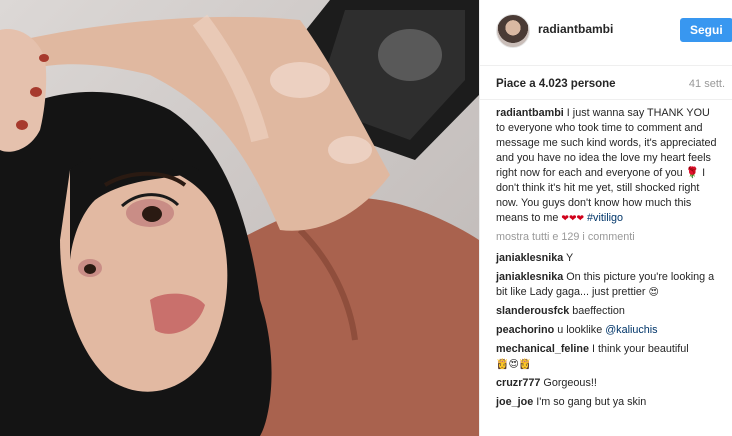 Image resolution: width=732 pixels, height=436 pixels. I want to click on avatar, so click(513, 31).